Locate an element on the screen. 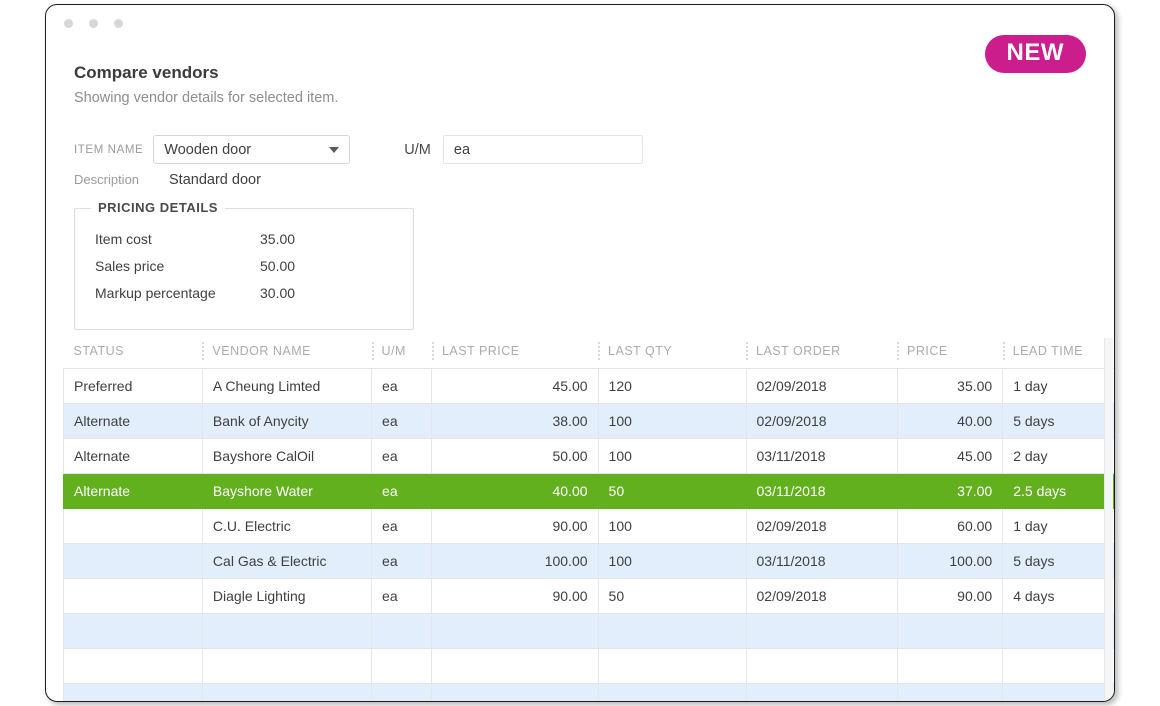  column-header-last-order: LAST ORDER is located at coordinates (822, 353).